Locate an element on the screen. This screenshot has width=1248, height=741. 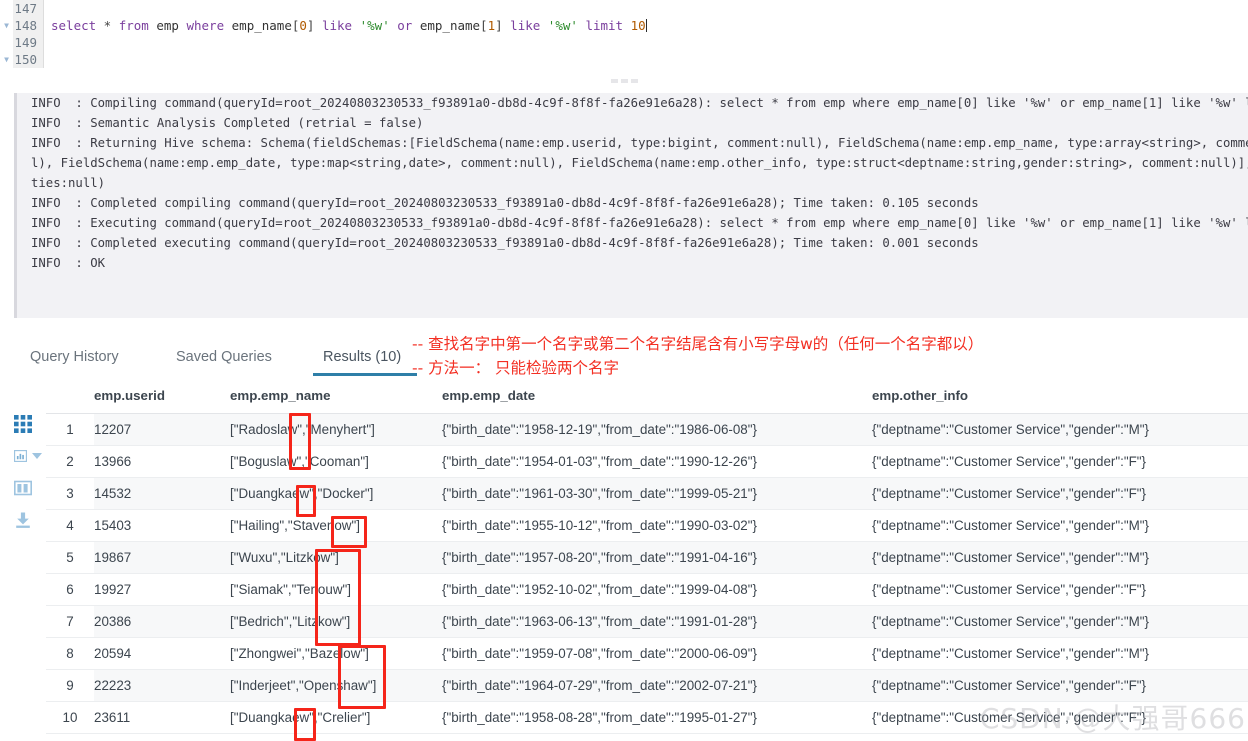
row-index: 9 is located at coordinates (70, 685).